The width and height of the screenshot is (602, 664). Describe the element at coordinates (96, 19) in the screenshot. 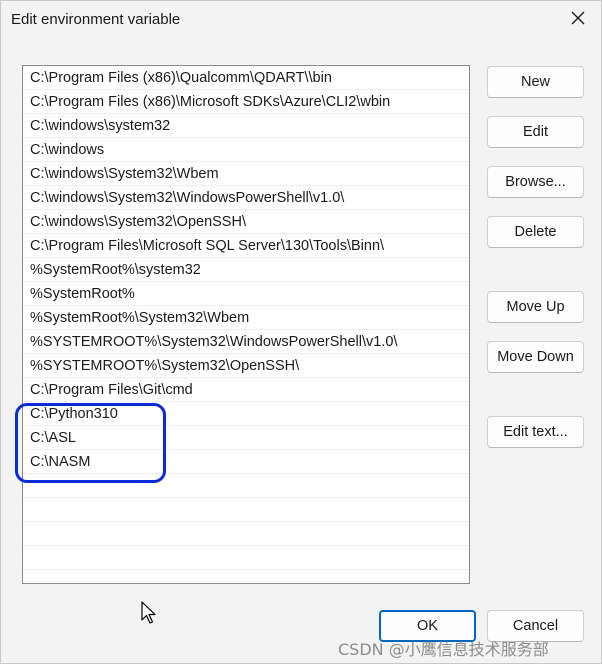

I see `dialog-title: Edit environment variable` at that location.